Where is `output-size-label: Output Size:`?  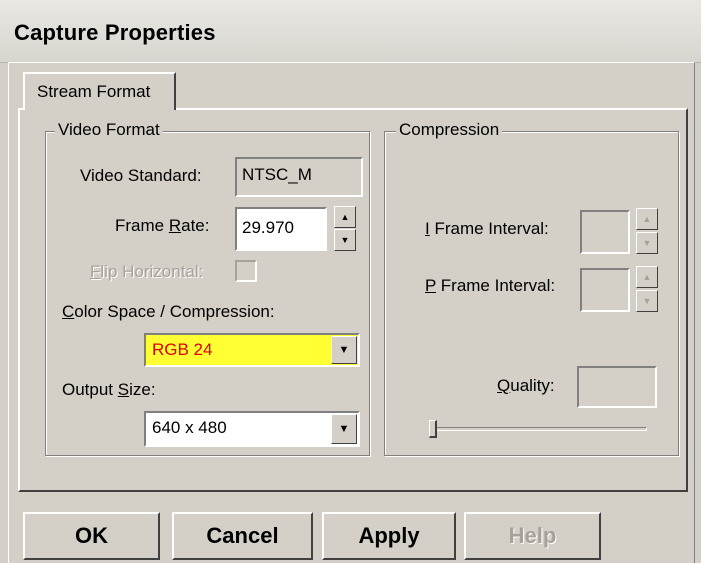 output-size-label: Output Size: is located at coordinates (109, 389).